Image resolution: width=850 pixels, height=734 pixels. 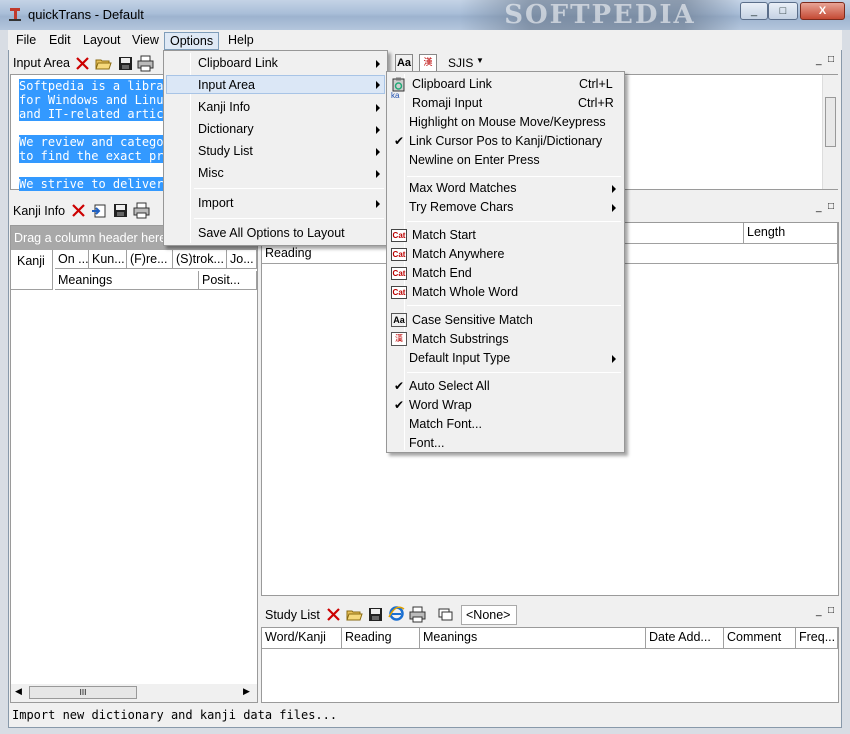 I want to click on export-icon, so click(x=99, y=210).